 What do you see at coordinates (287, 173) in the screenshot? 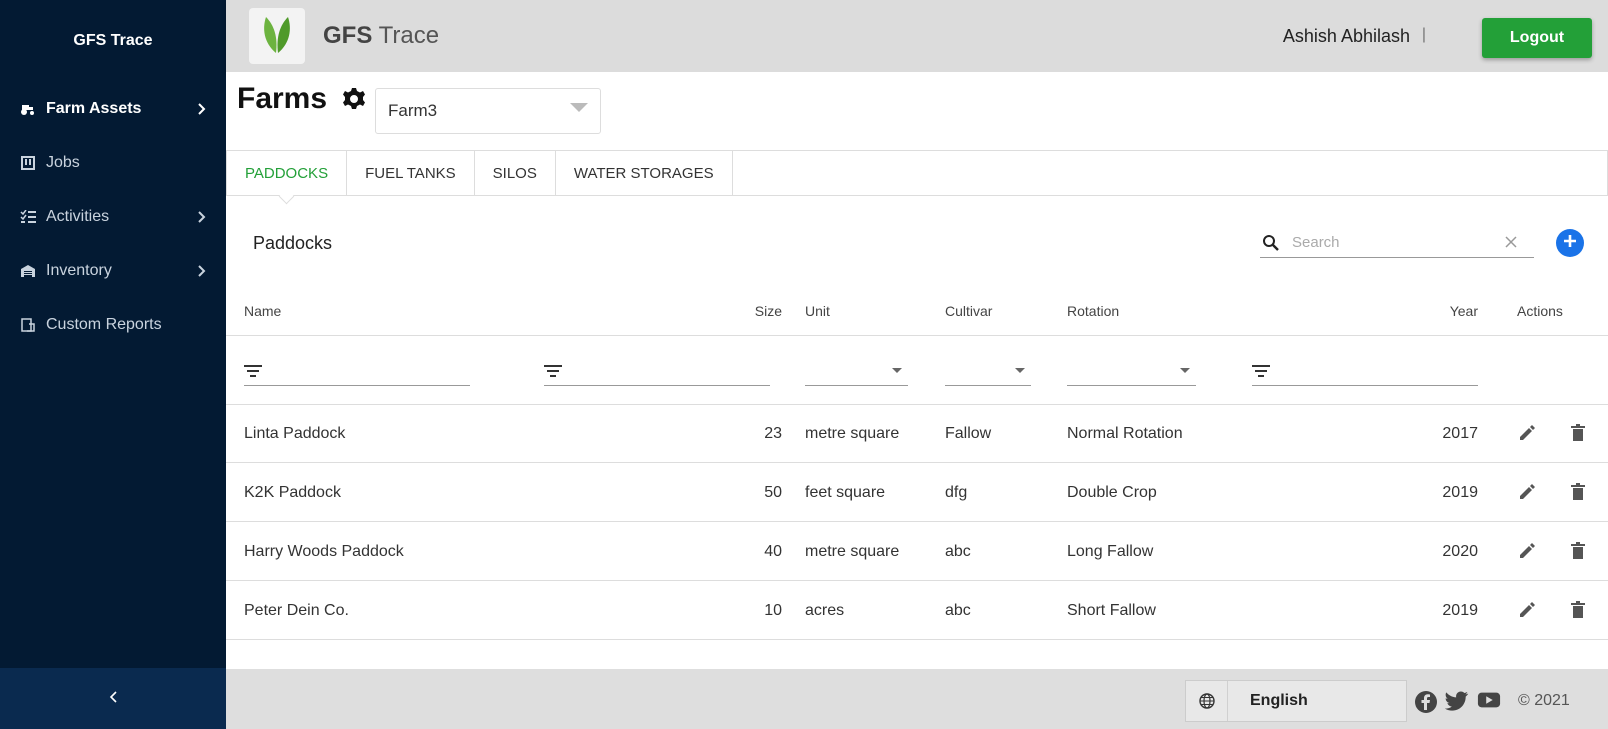
I see `tab-paddocks: PADDOCKS` at bounding box center [287, 173].